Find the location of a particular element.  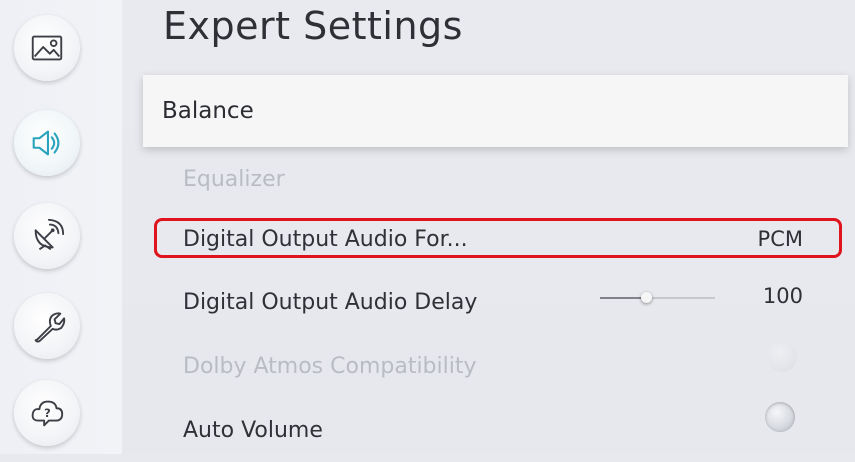

highlight-annotation is located at coordinates (498, 238).